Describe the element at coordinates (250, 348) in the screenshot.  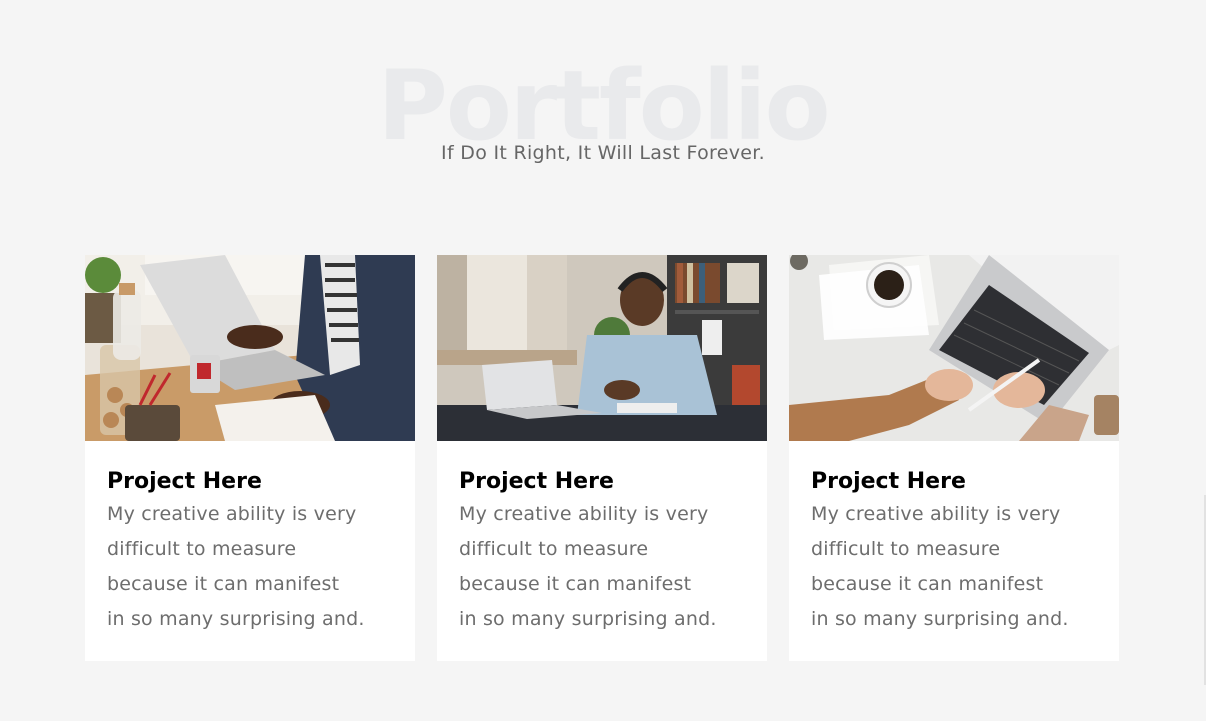
I see `workspace-laptop-photo` at that location.